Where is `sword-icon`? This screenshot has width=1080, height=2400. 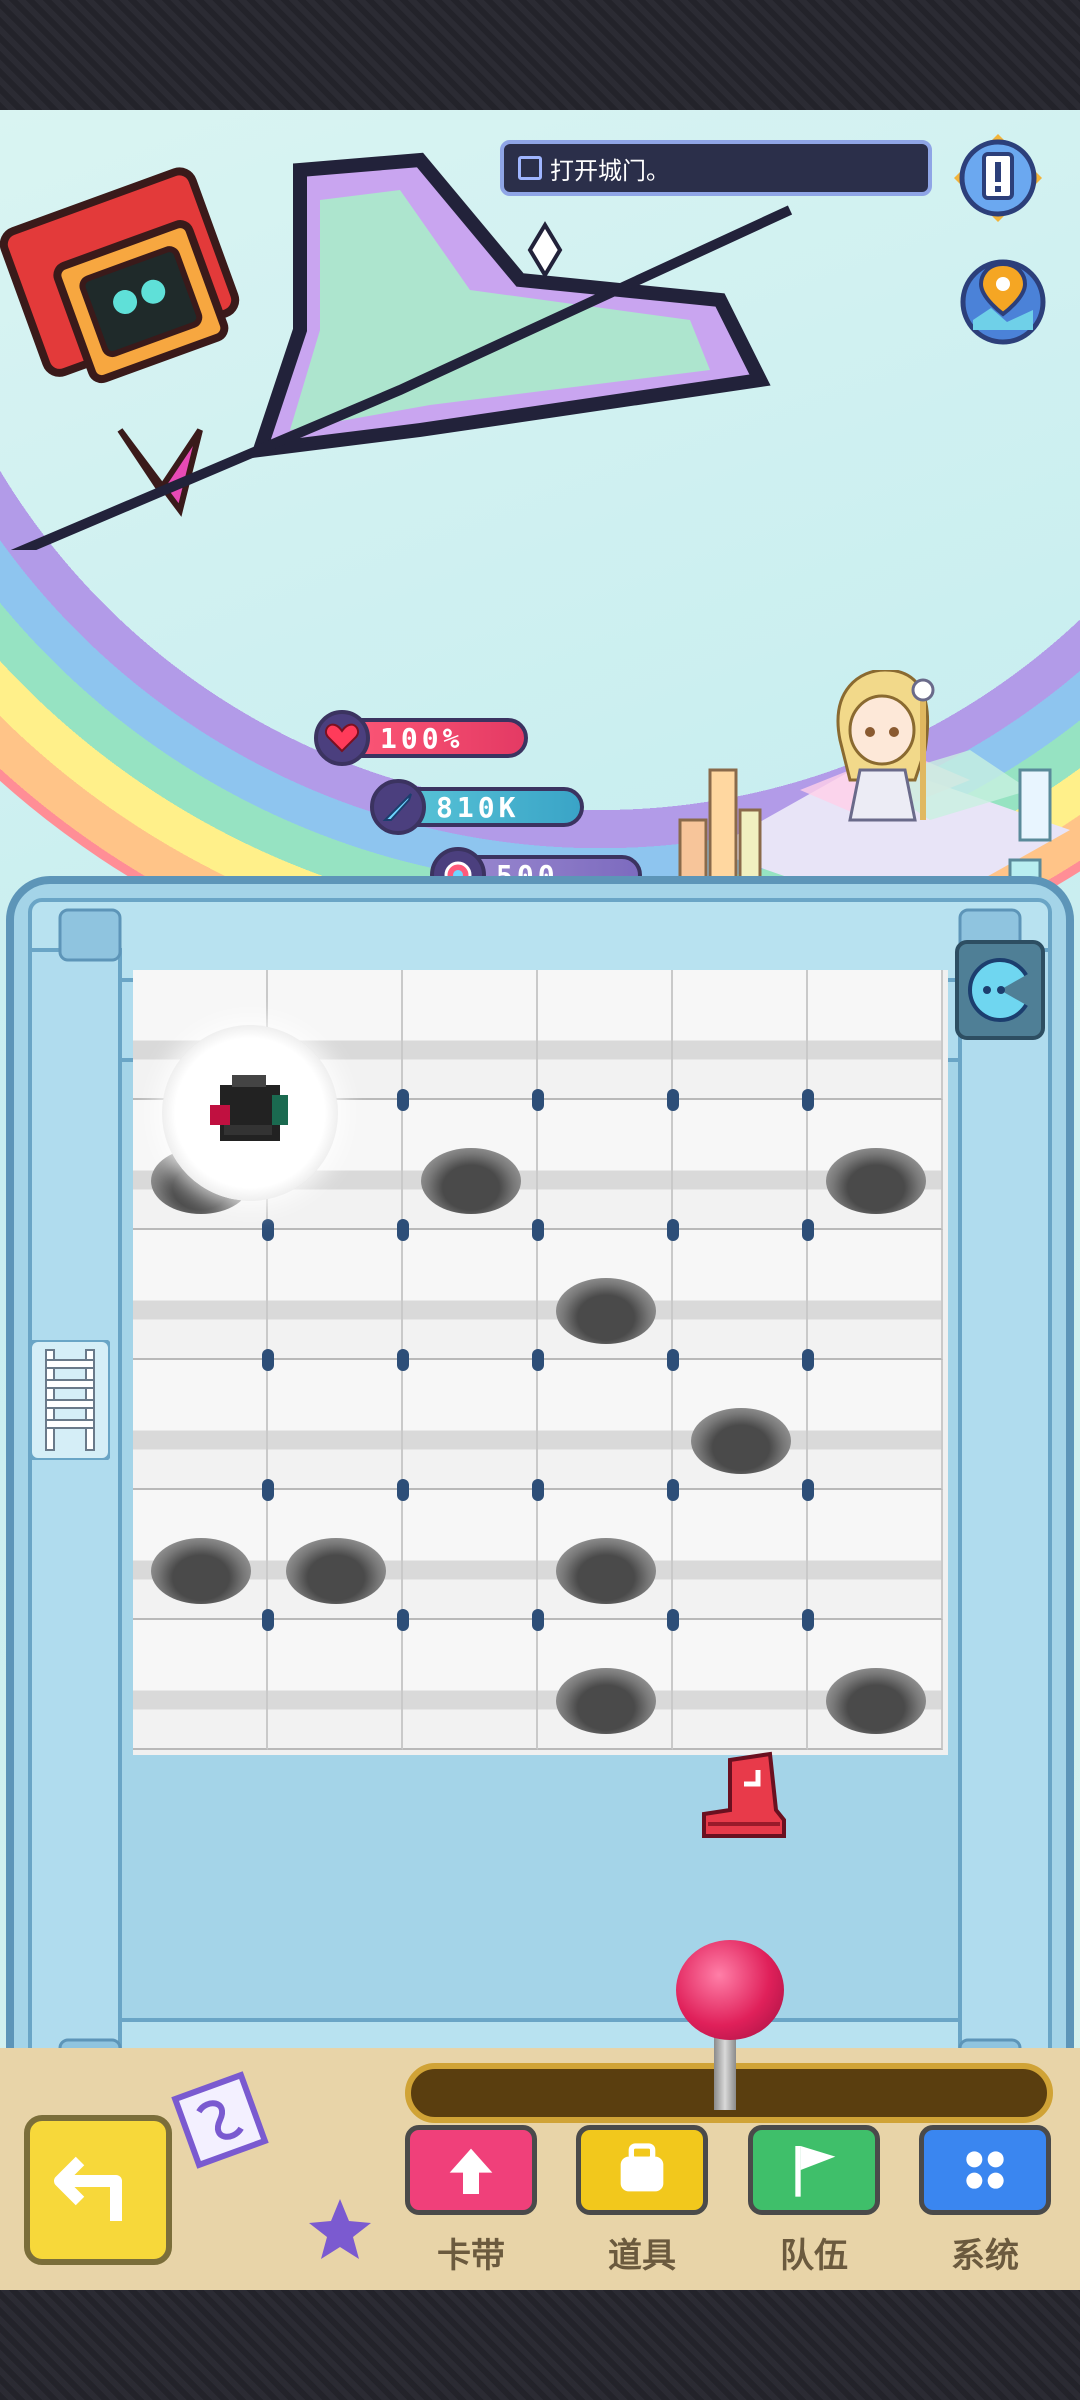
sword-icon is located at coordinates (398, 807).